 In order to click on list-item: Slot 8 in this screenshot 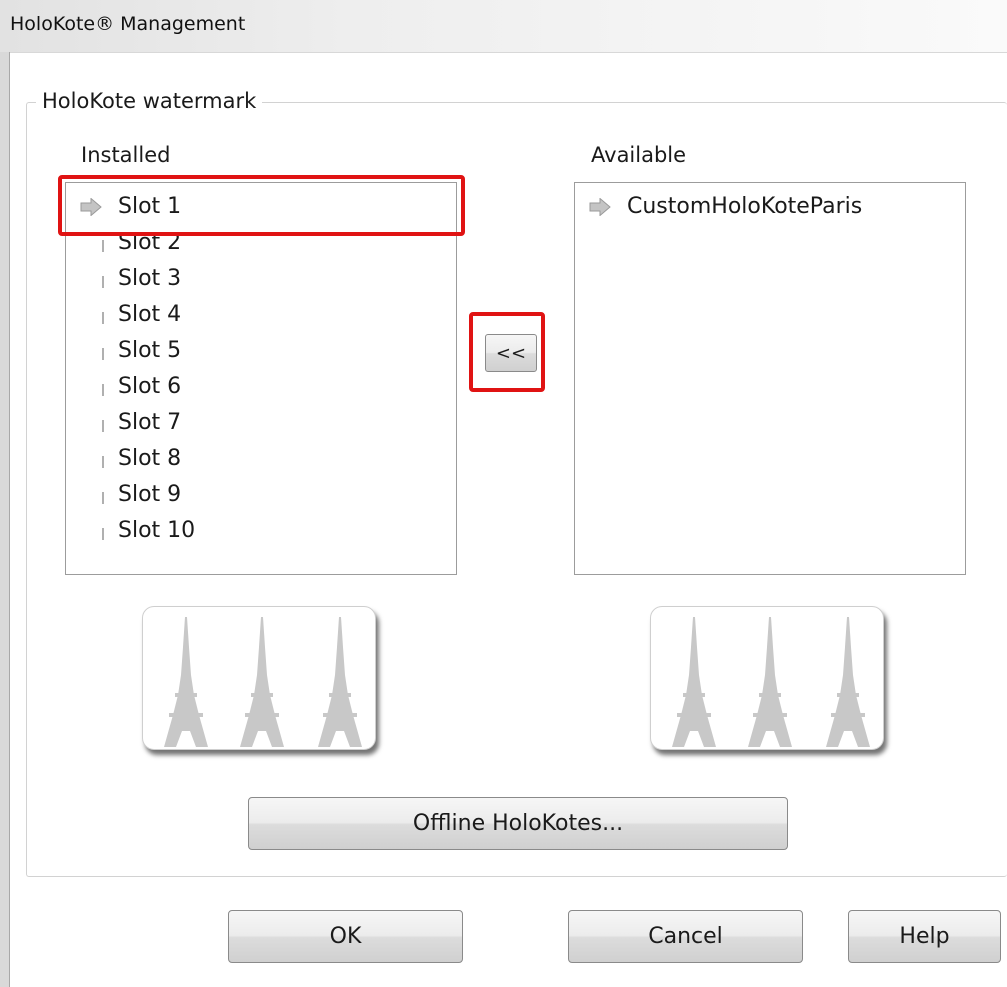, I will do `click(261, 459)`.